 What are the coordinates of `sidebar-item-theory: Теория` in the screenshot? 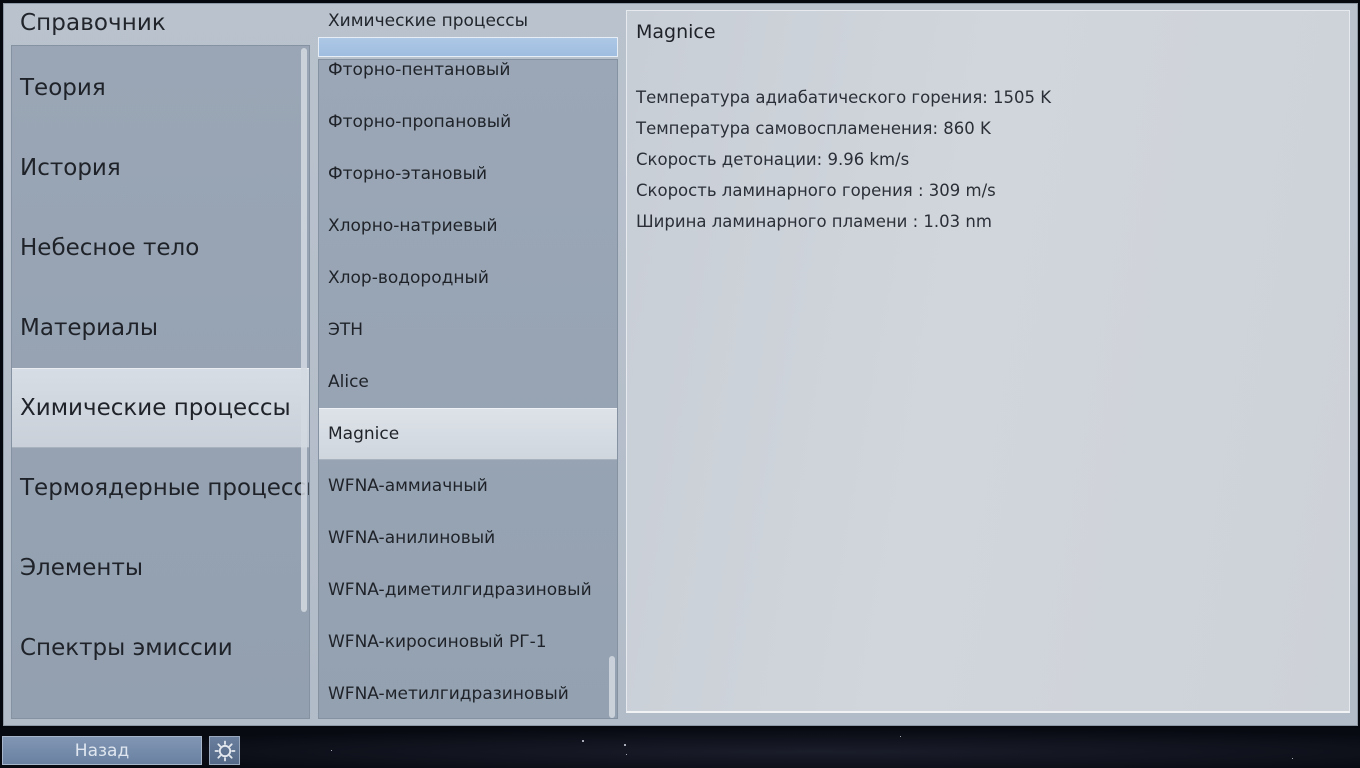 It's located at (160, 88).